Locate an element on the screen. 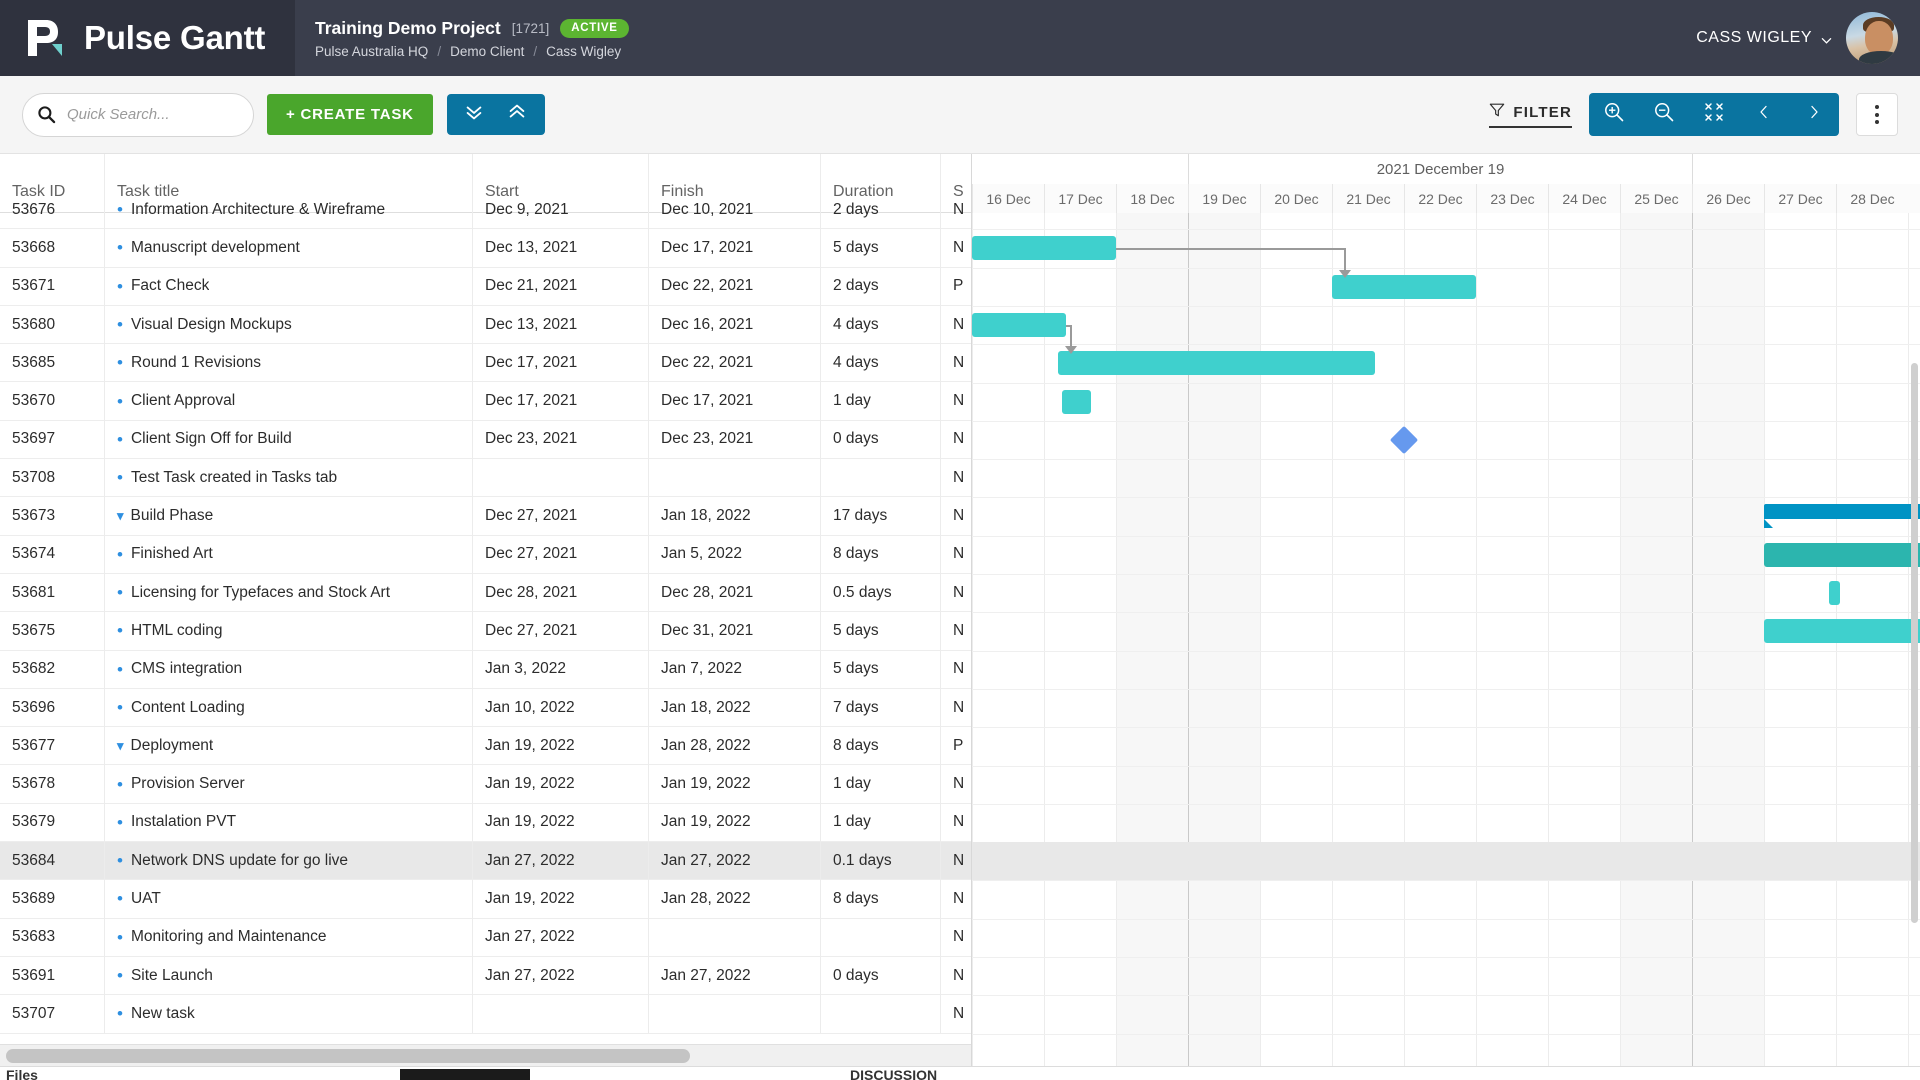 This screenshot has width=1920, height=1080. cell-task-title: • Site Launch is located at coordinates (288, 975).